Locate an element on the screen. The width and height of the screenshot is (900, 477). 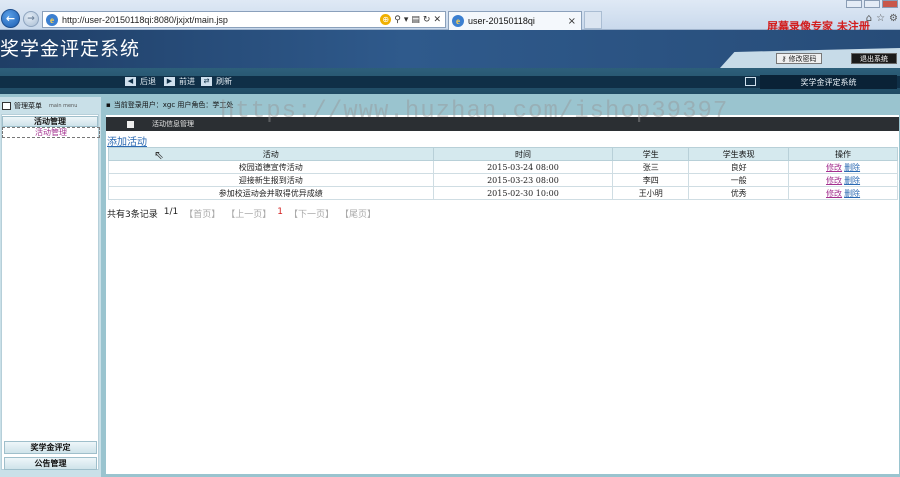
table-row: 迎接新生报到活动 2015-03-23 08:00 李四 一般 修改 删除 is located at coordinates (503, 180).